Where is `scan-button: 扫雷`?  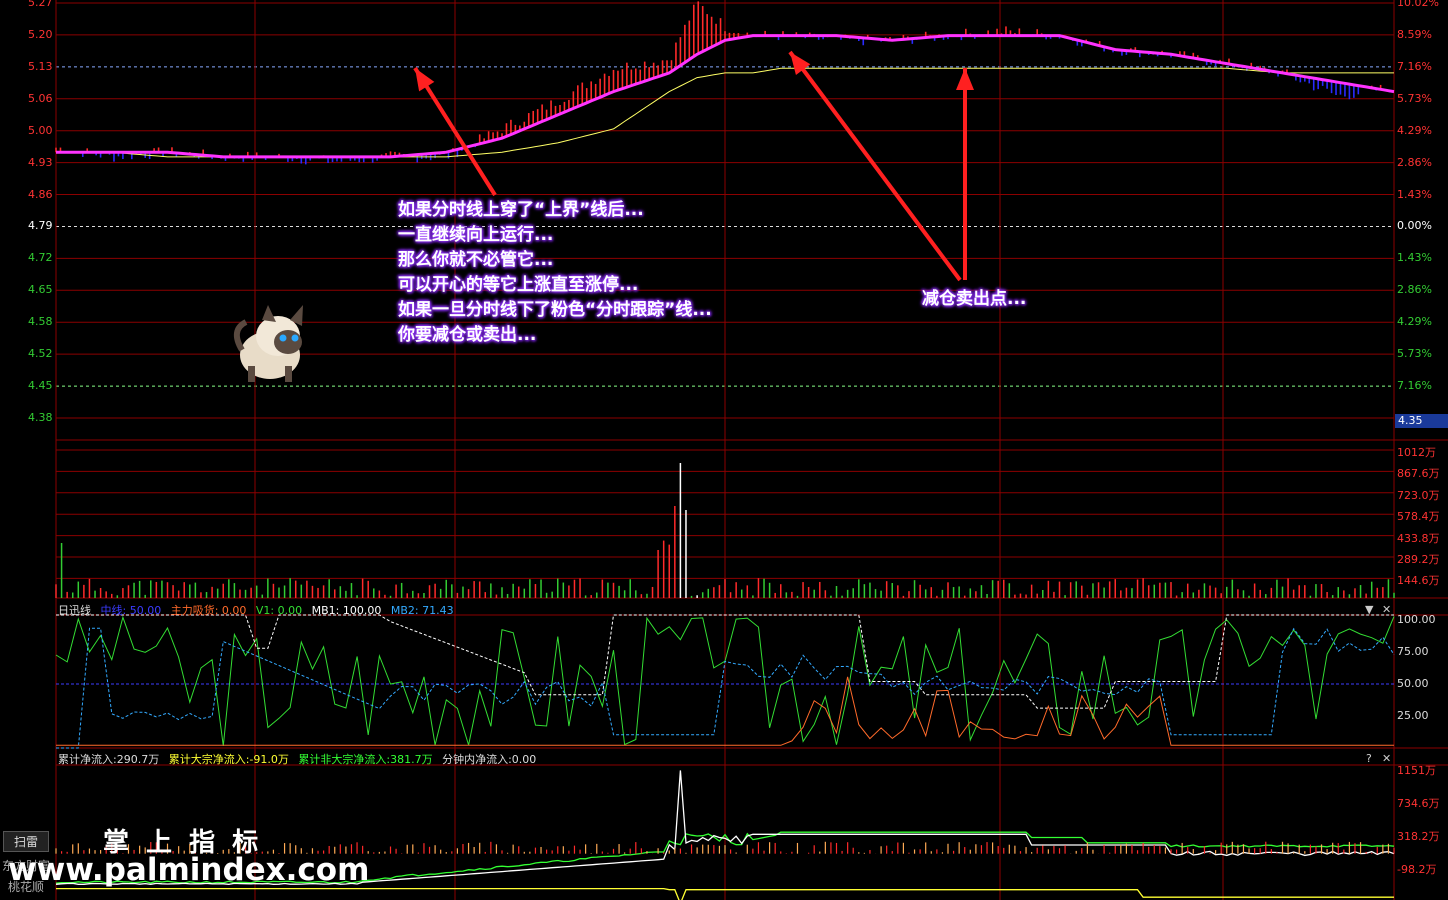
scan-button: 扫雷 is located at coordinates (26, 841).